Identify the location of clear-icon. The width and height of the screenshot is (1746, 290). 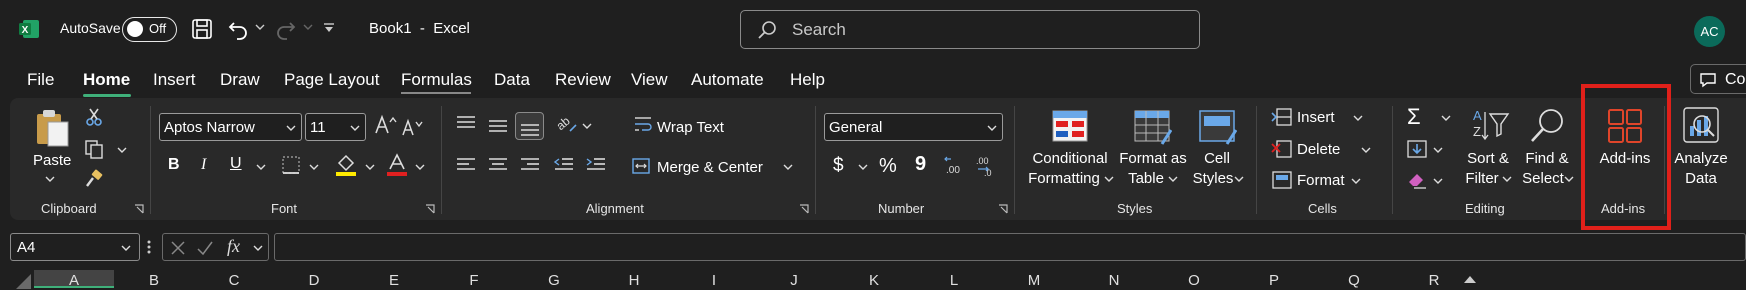
(1417, 180).